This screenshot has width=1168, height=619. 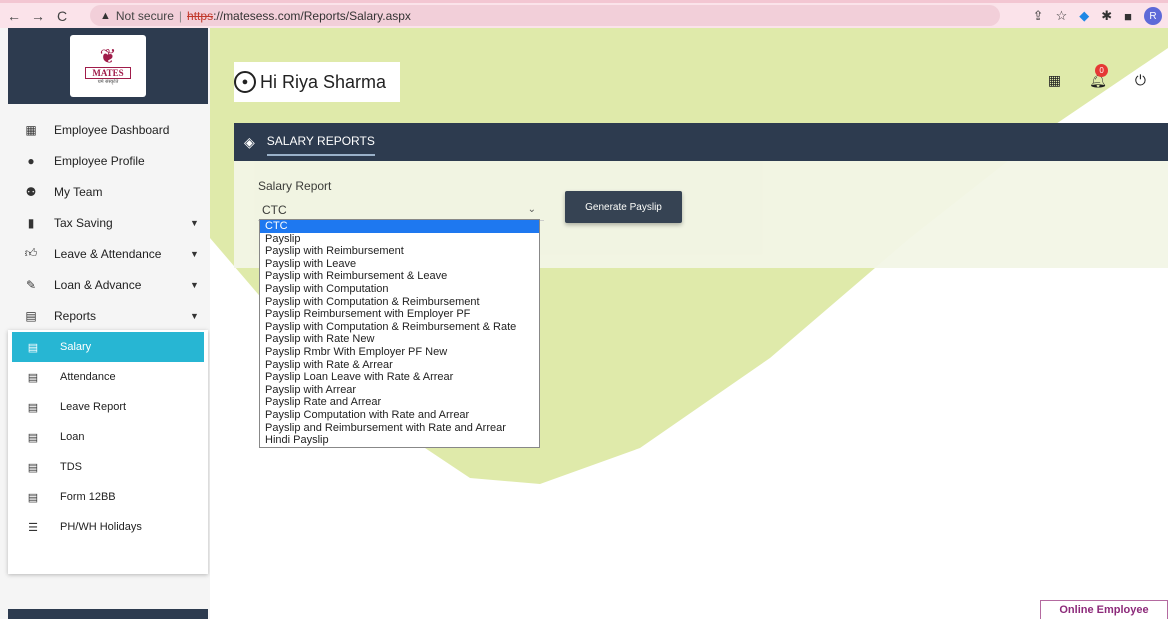 I want to click on sidebar-item-employee-dashboard: ▦ Employee Dashboard, so click(x=105, y=129).